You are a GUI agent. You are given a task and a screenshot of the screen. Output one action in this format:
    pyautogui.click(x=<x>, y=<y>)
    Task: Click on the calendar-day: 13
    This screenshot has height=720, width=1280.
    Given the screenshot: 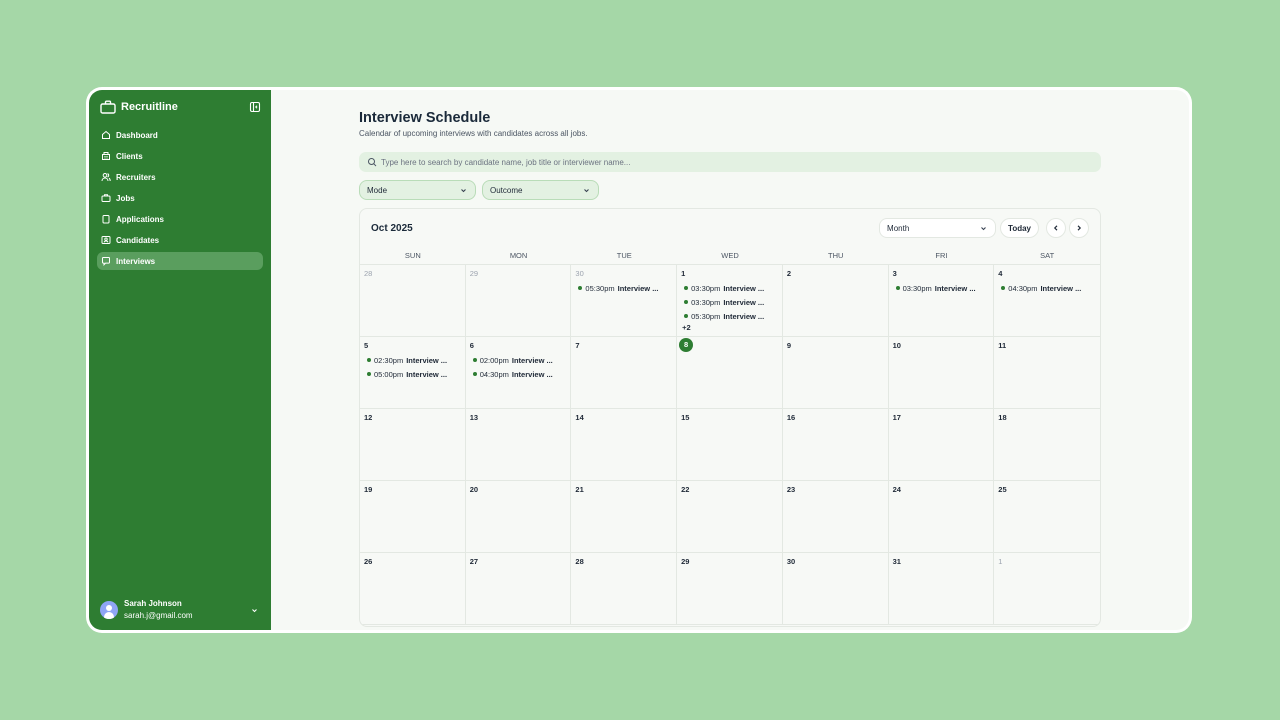 What is the action you would take?
    pyautogui.click(x=518, y=445)
    